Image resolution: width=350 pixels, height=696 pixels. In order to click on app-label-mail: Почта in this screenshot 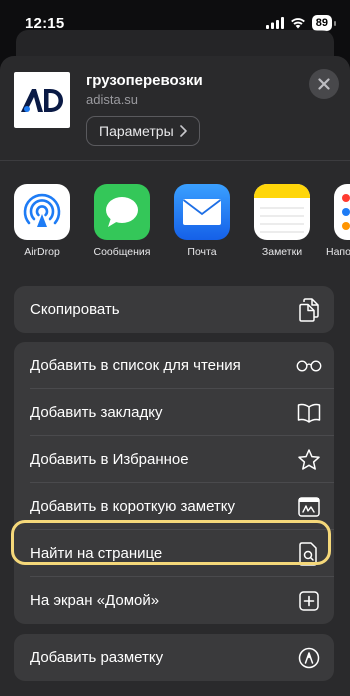, I will do `click(202, 252)`.